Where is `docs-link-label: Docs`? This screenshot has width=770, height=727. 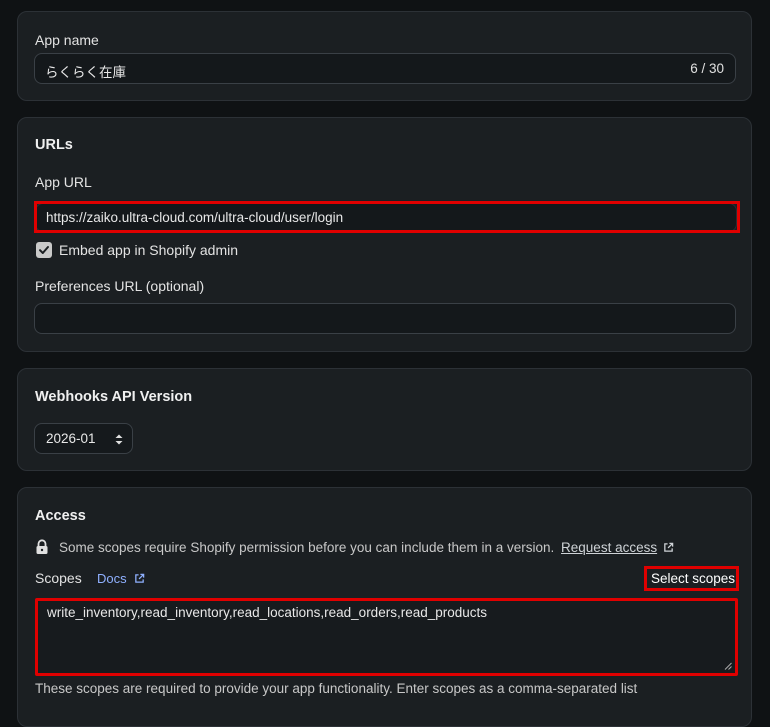
docs-link-label: Docs is located at coordinates (112, 578).